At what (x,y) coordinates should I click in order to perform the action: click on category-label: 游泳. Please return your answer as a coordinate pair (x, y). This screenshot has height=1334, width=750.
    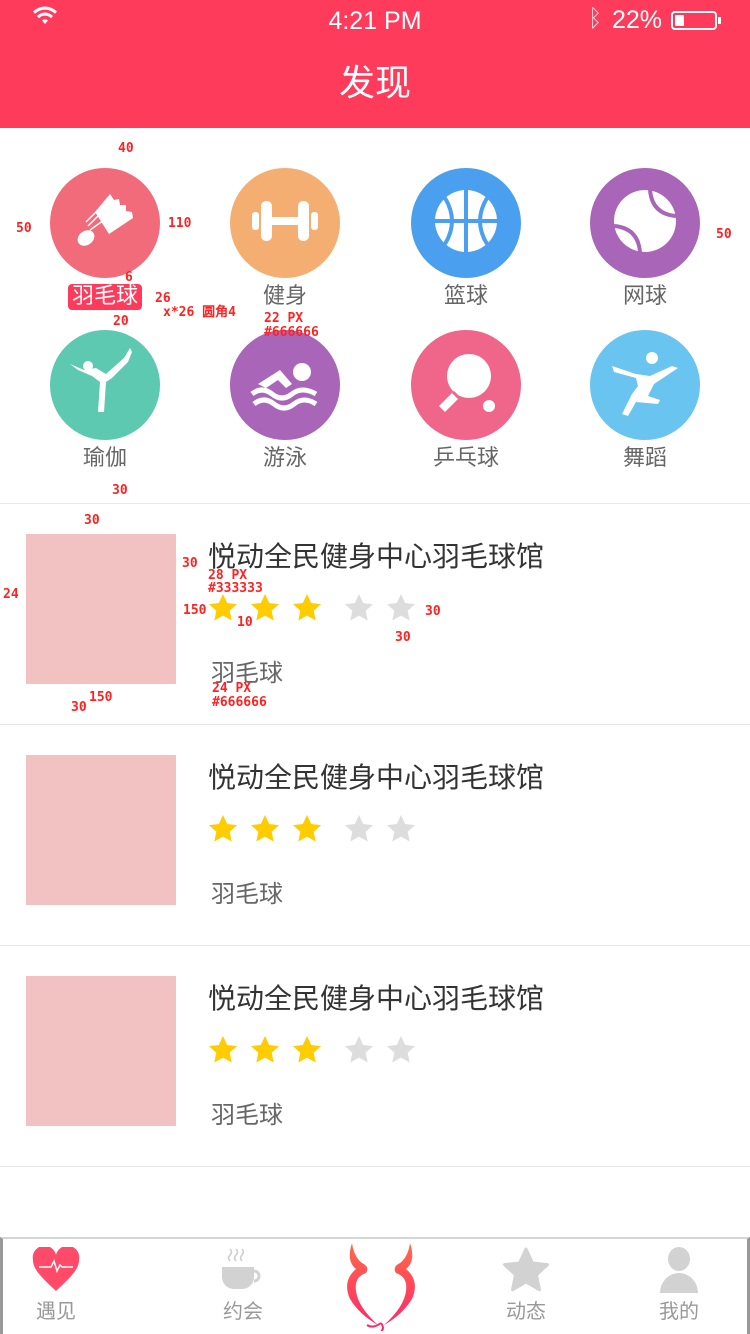
    Looking at the image, I should click on (284, 458).